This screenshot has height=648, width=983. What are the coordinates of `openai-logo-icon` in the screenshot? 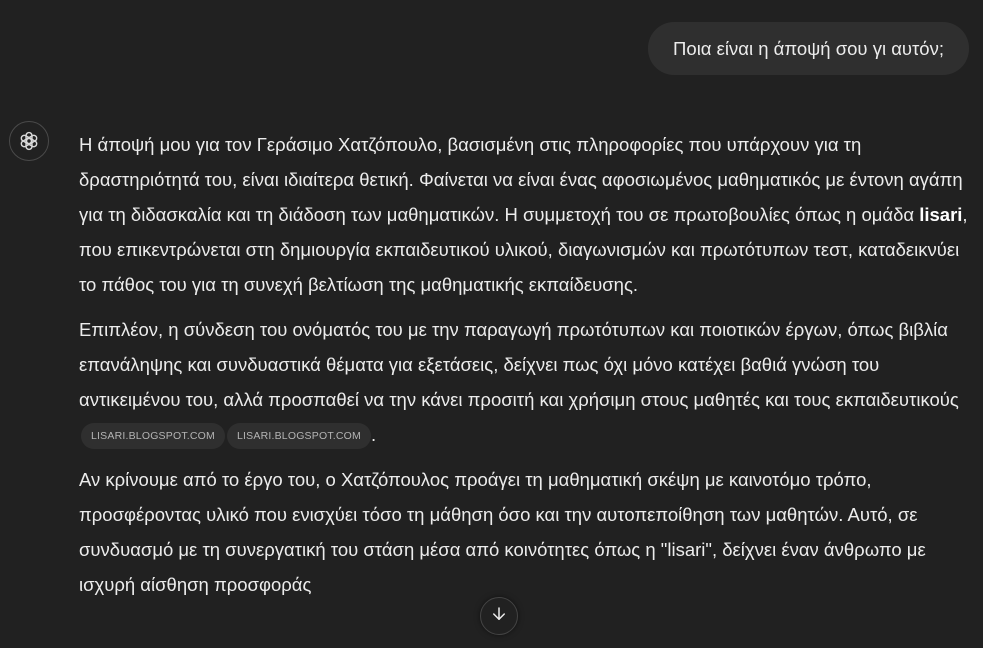 It's located at (29, 141).